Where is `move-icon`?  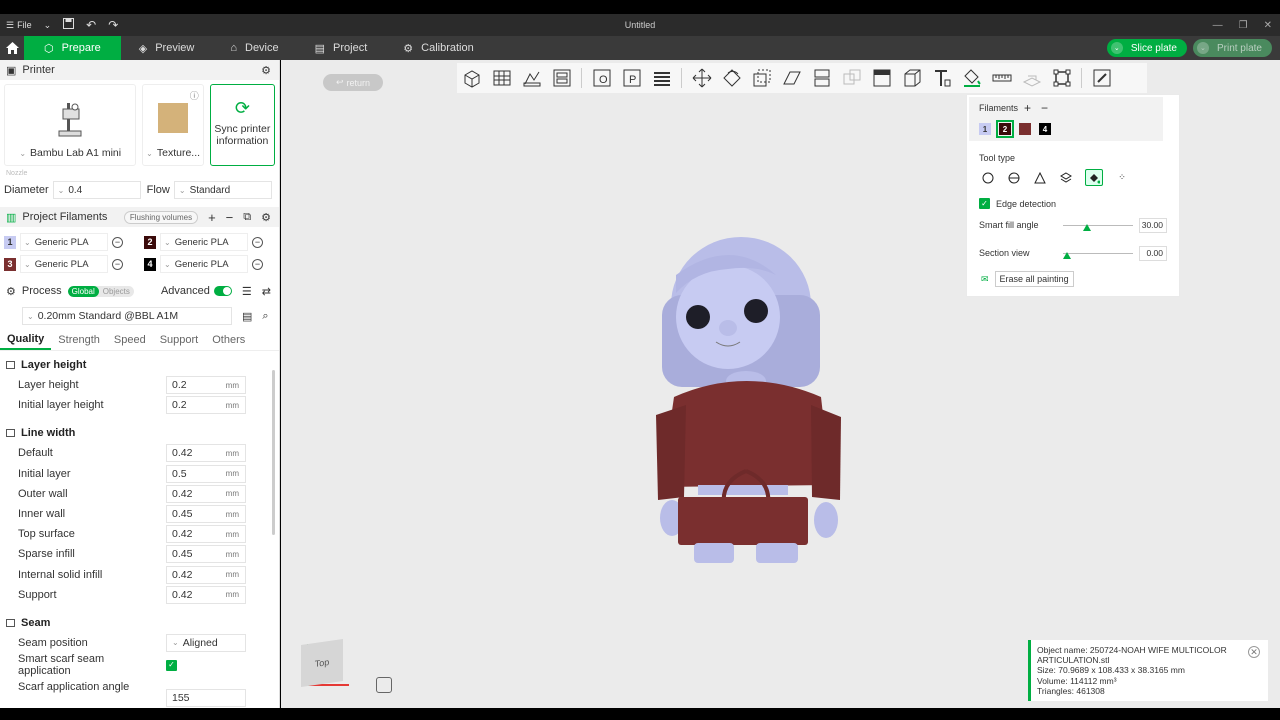 move-icon is located at coordinates (701, 78).